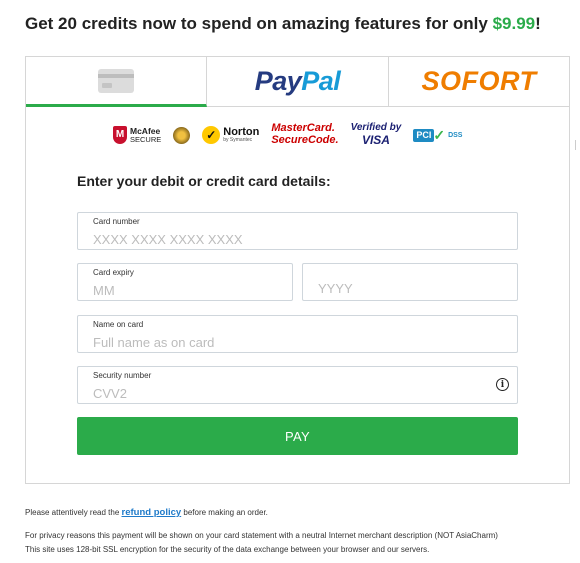  I want to click on pci-dss-badge: PCI ✓ DSS, so click(437, 135).